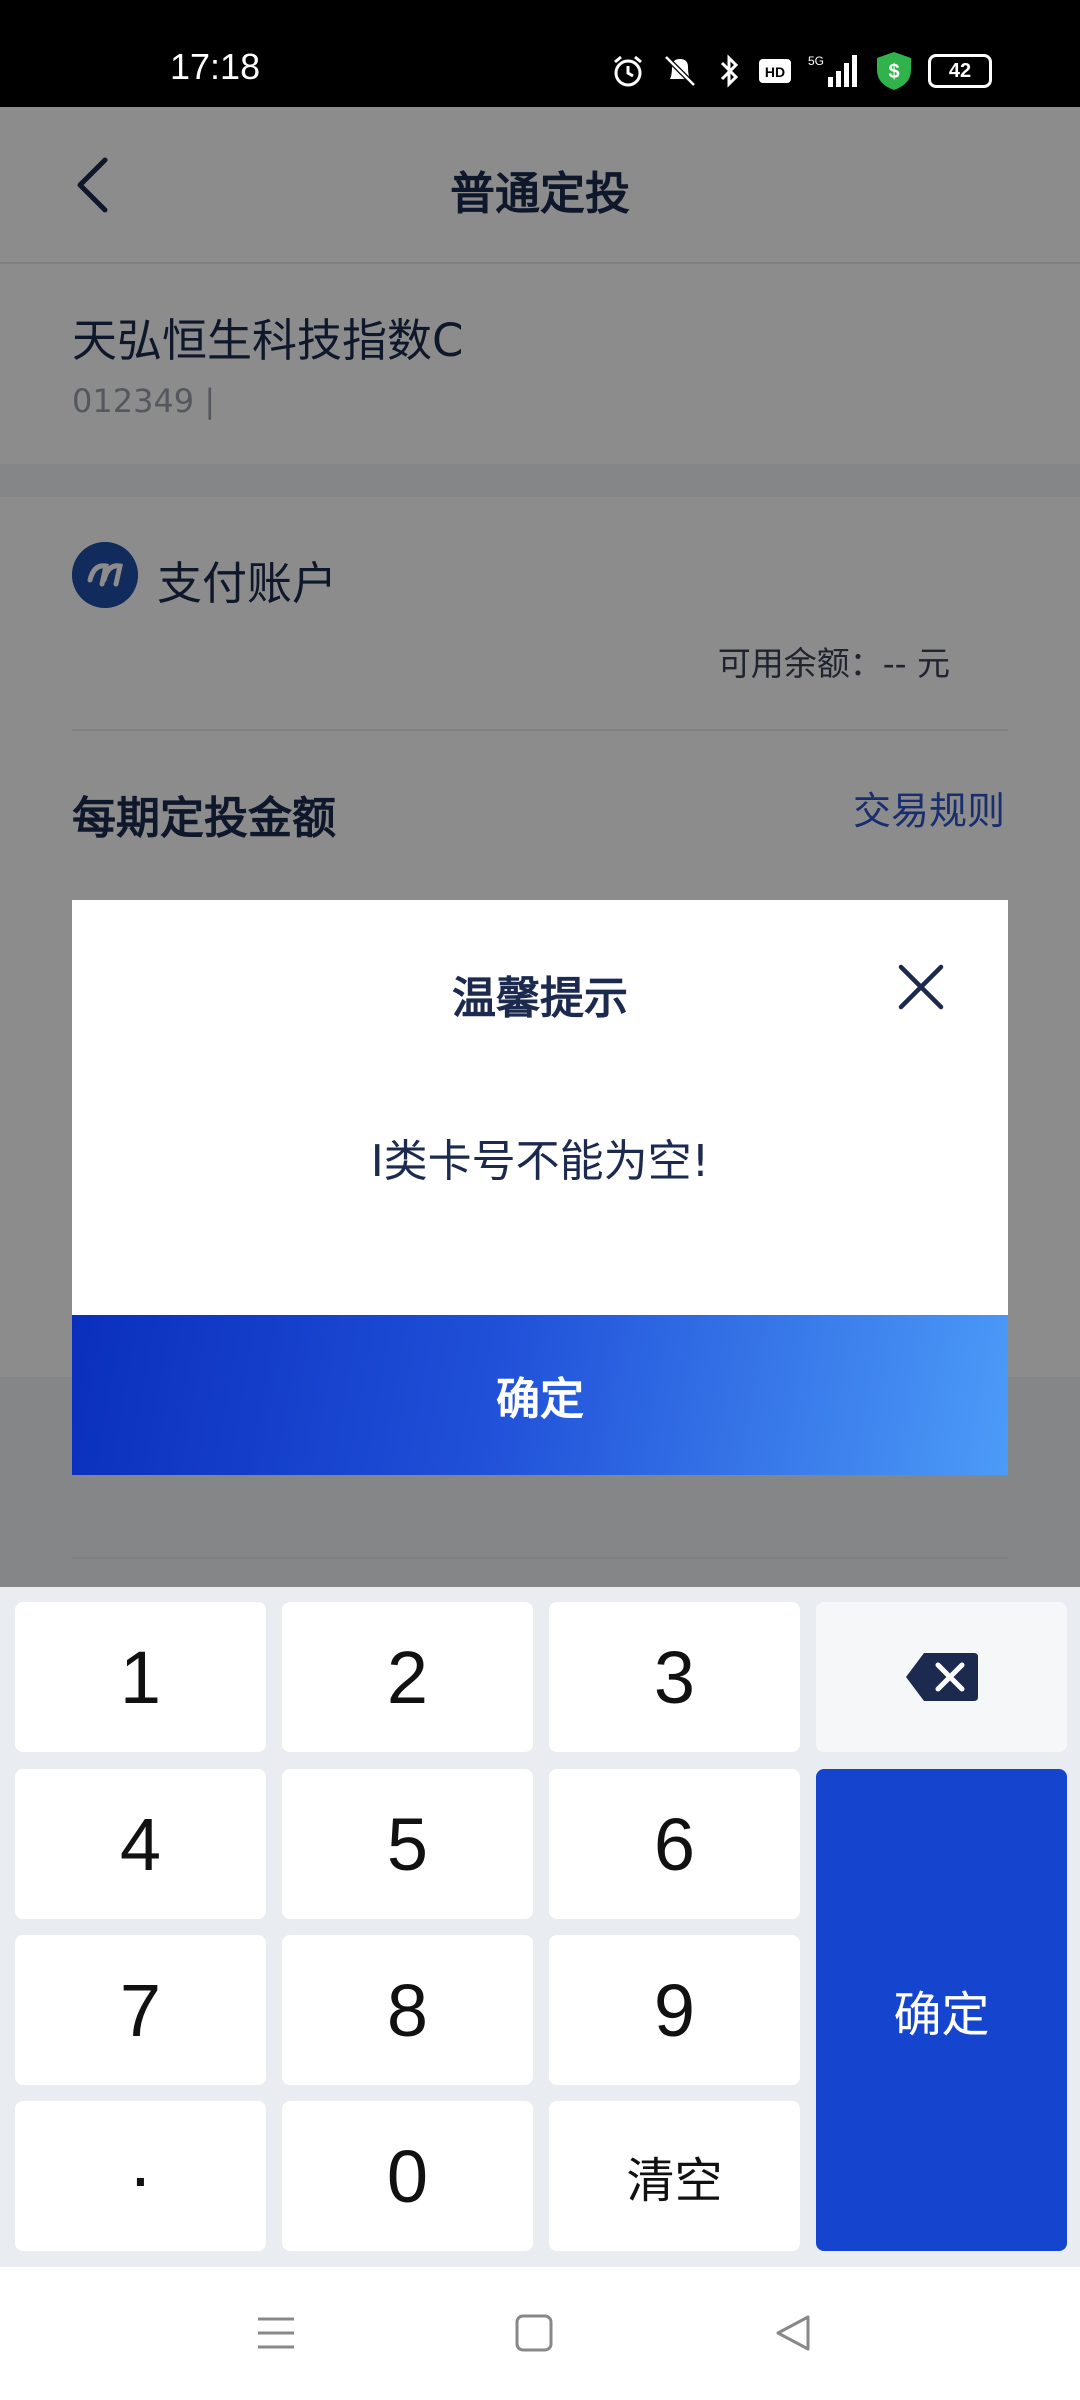  I want to click on key-1: 1, so click(140, 1677).